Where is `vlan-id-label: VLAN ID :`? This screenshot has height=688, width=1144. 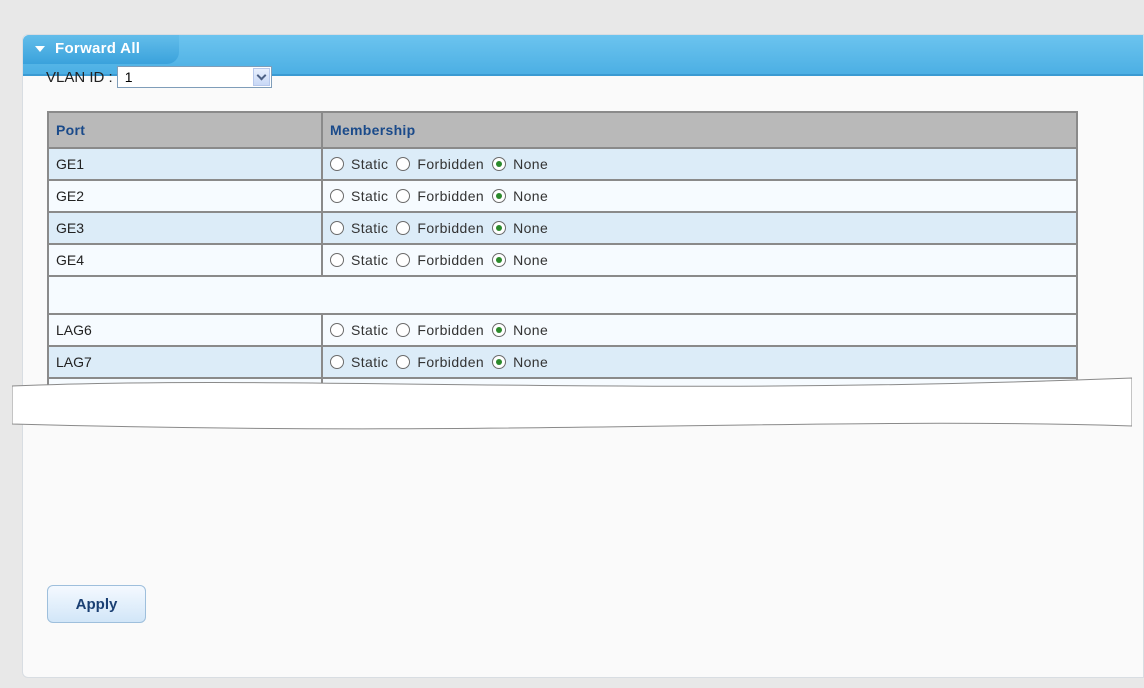
vlan-id-label: VLAN ID : is located at coordinates (79, 77).